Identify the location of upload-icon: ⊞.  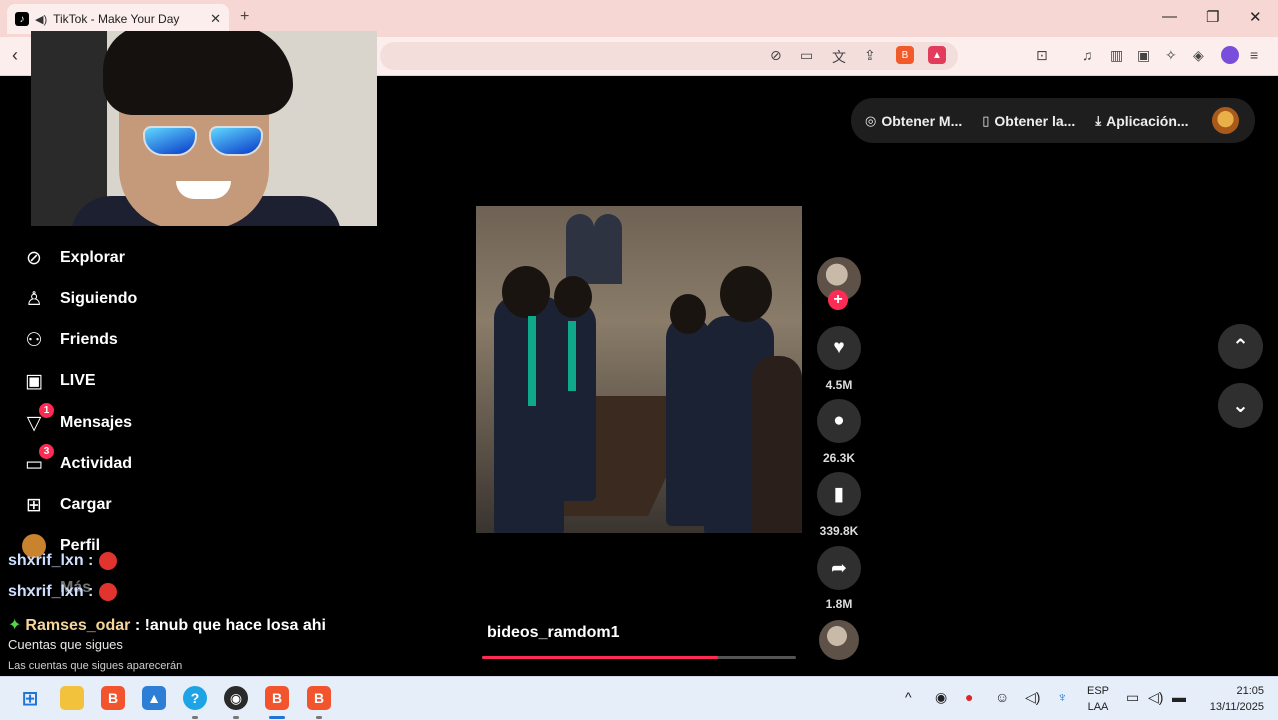
(34, 505).